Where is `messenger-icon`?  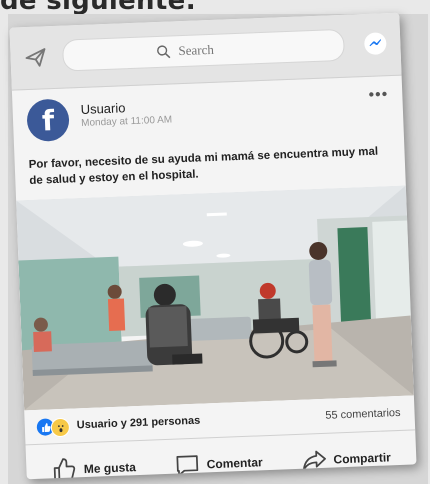 messenger-icon is located at coordinates (375, 44).